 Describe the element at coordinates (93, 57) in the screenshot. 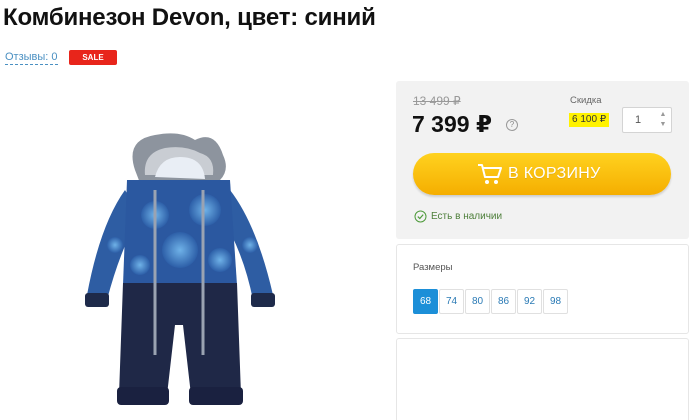

I see `sale-badge: SALE` at that location.